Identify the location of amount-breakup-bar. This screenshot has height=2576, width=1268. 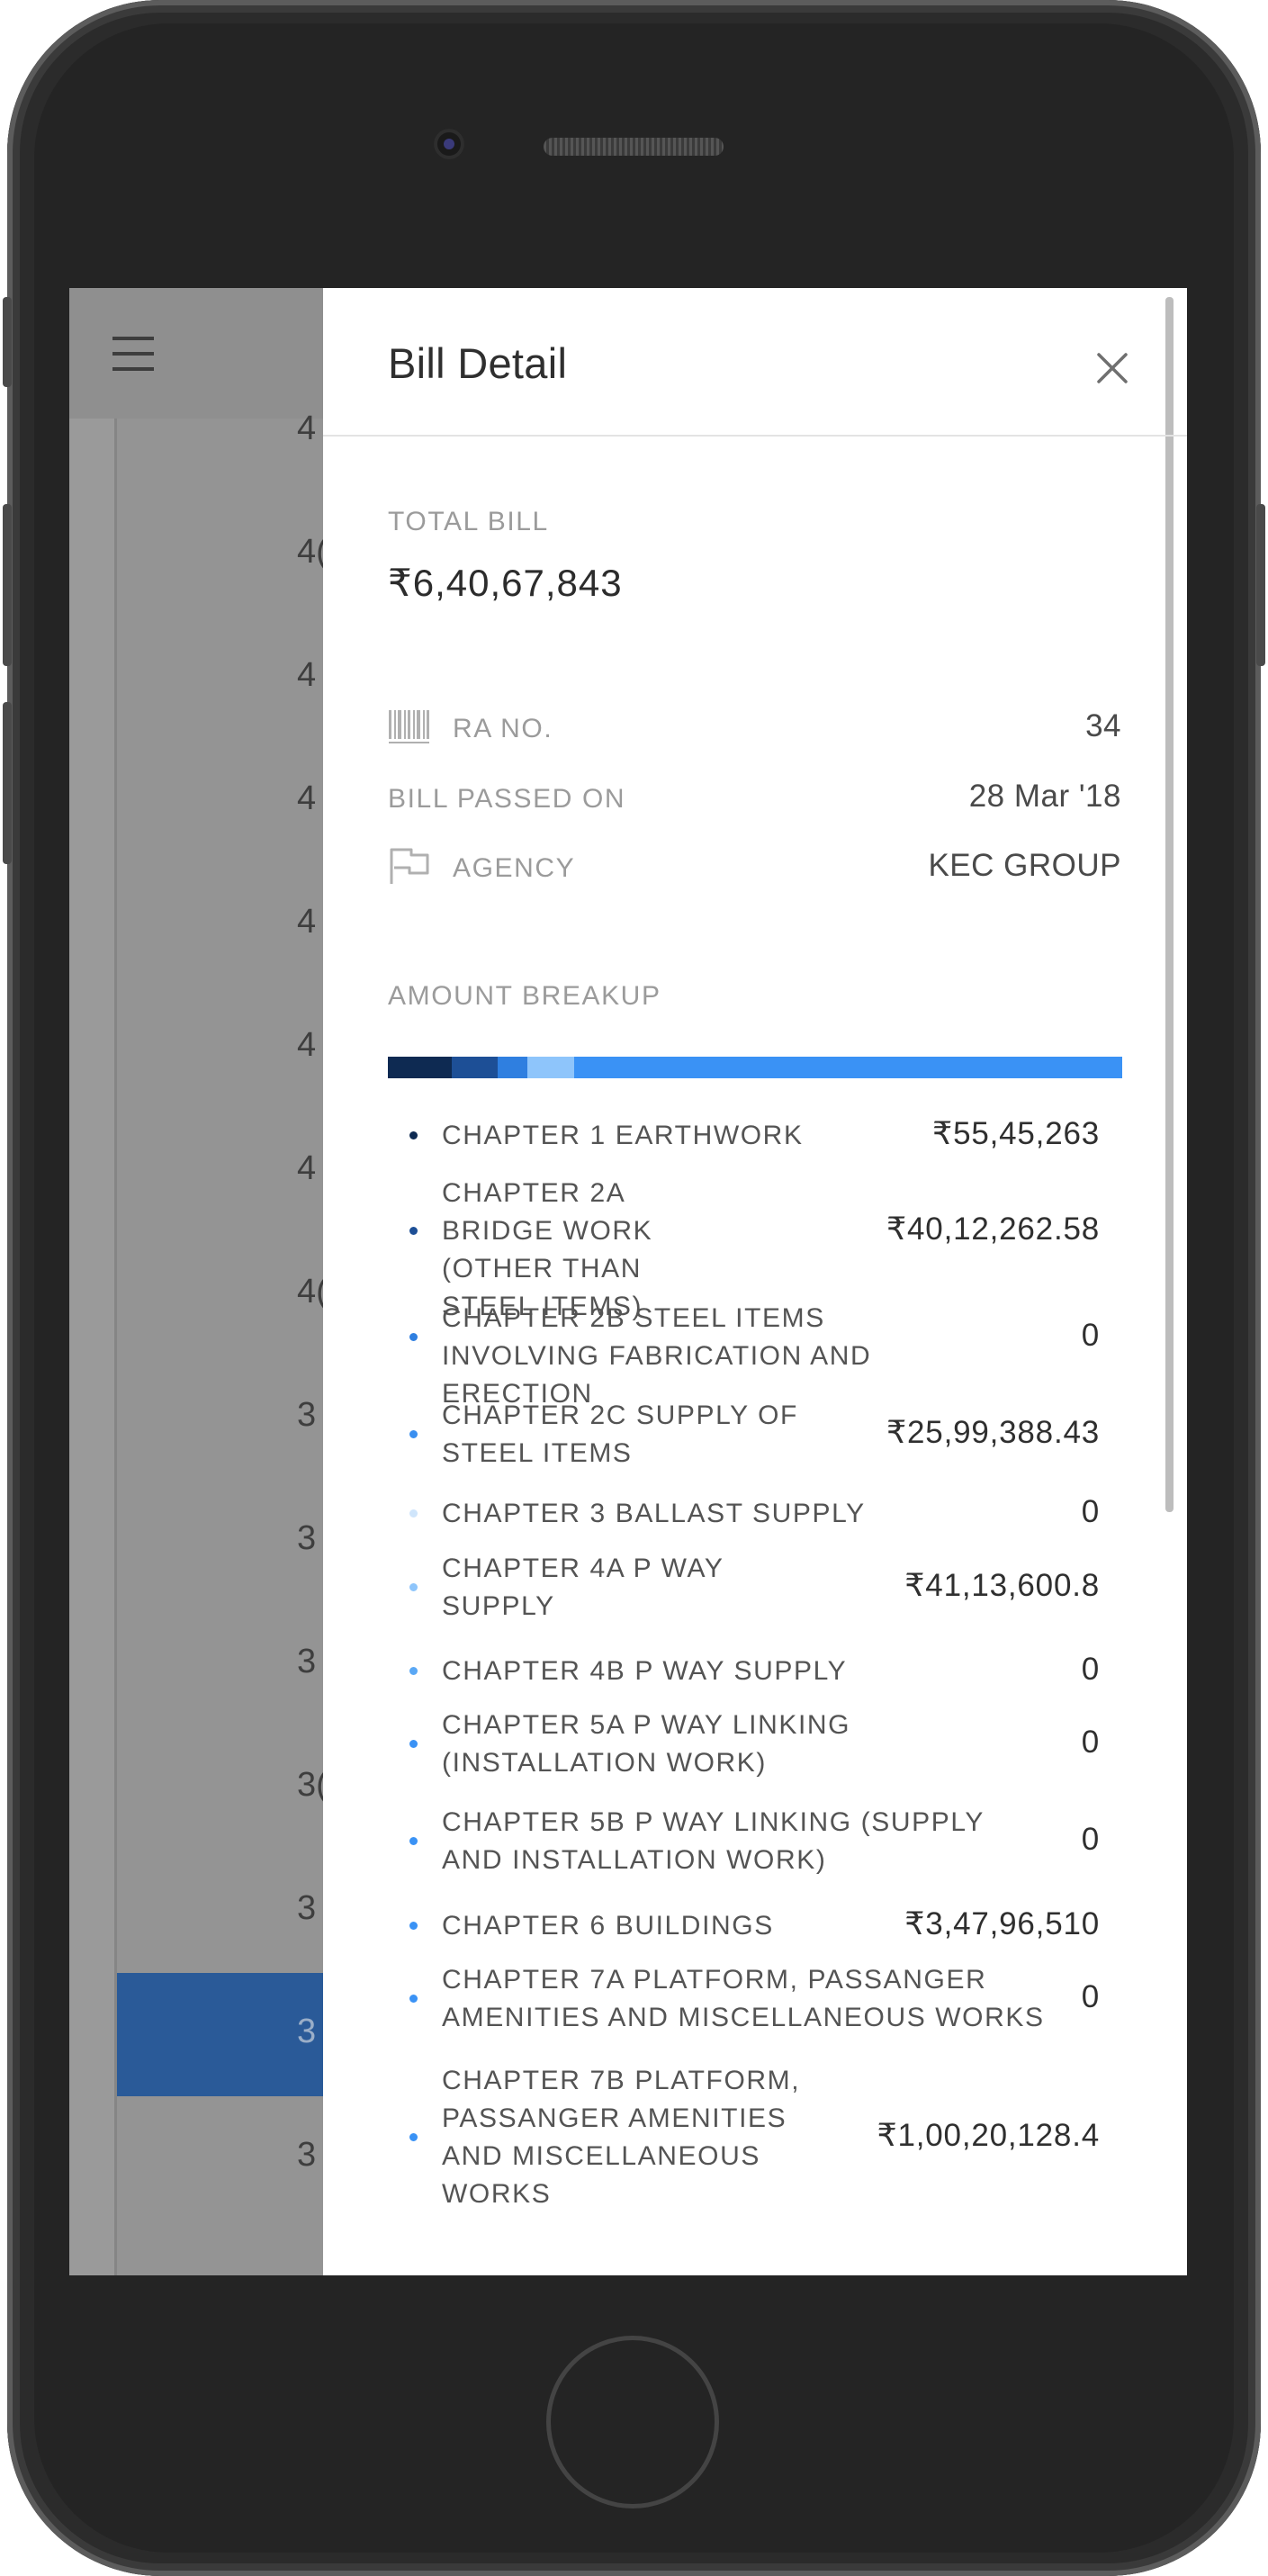
(755, 1067).